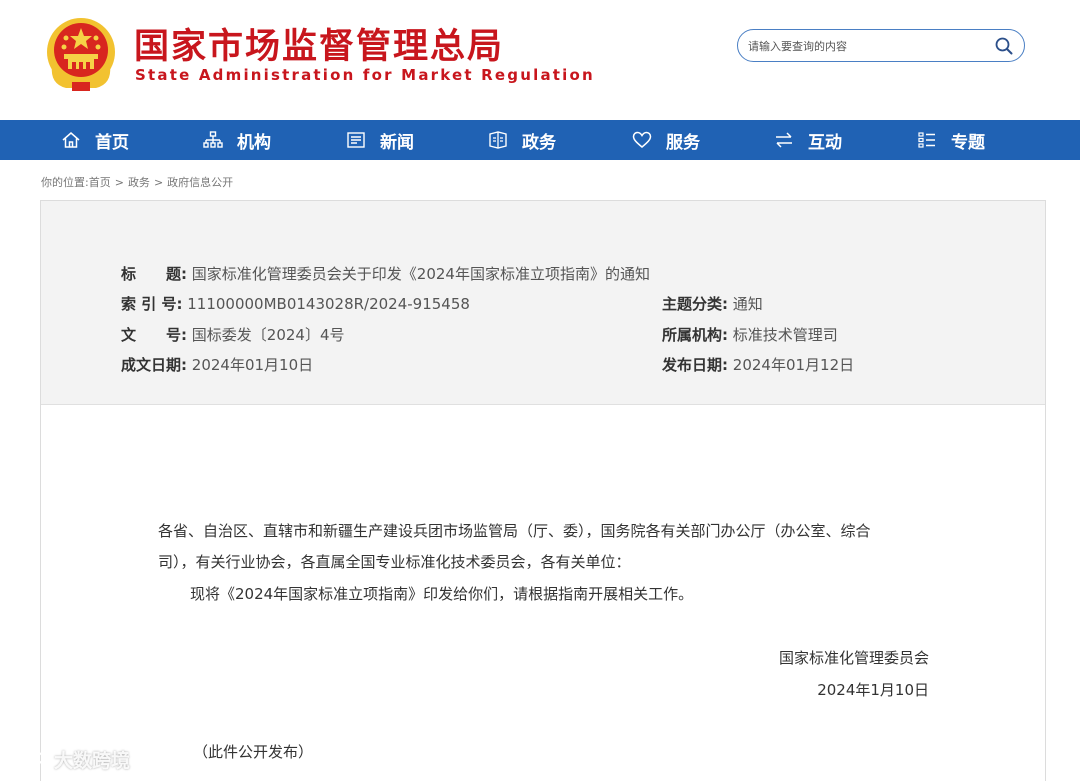  I want to click on main-nav: 首页 机构 新闻 政务 服务 互动 专题, so click(540, 140).